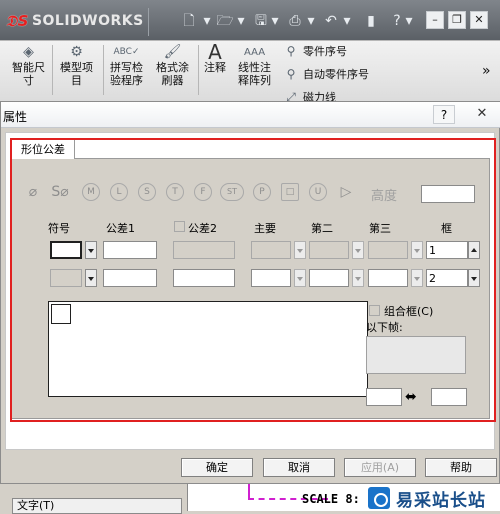  I want to click on primary-header: 主要, so click(265, 228).